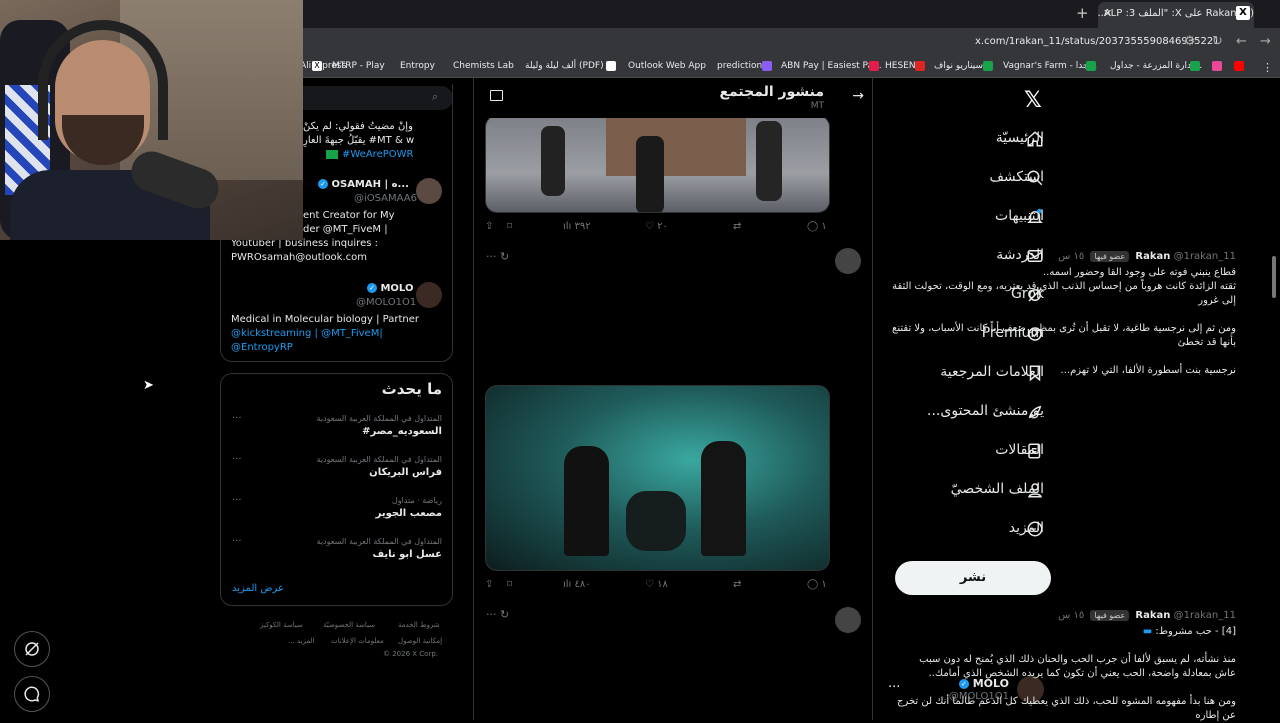 The image size is (1280, 723). What do you see at coordinates (1082, 13) in the screenshot?
I see `new-tab-icon: +` at bounding box center [1082, 13].